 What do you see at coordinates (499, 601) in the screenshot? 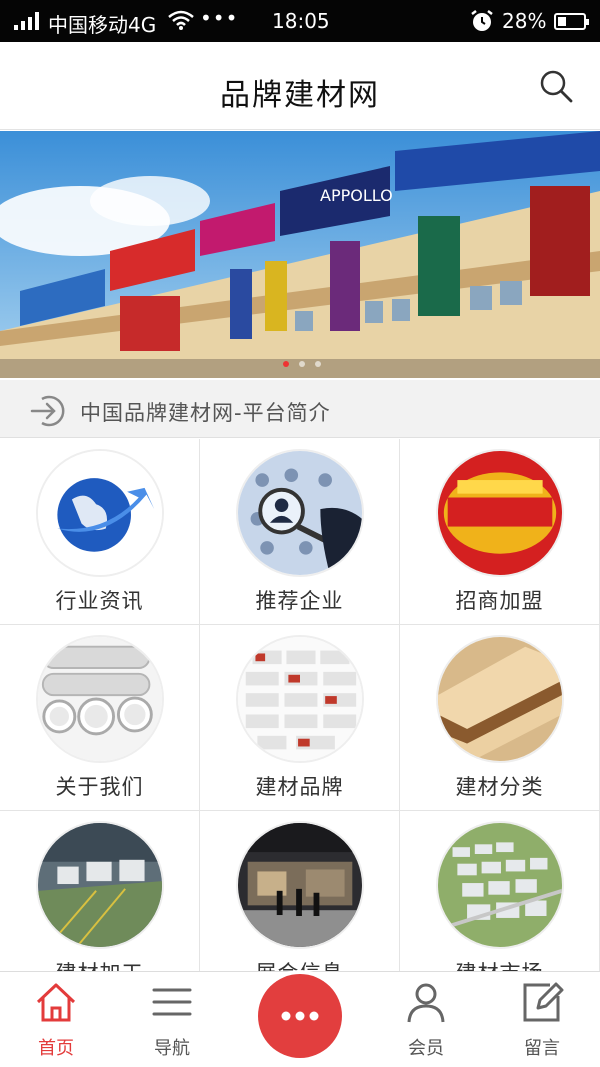
I see `grid-item-label: 招商加盟` at bounding box center [499, 601].